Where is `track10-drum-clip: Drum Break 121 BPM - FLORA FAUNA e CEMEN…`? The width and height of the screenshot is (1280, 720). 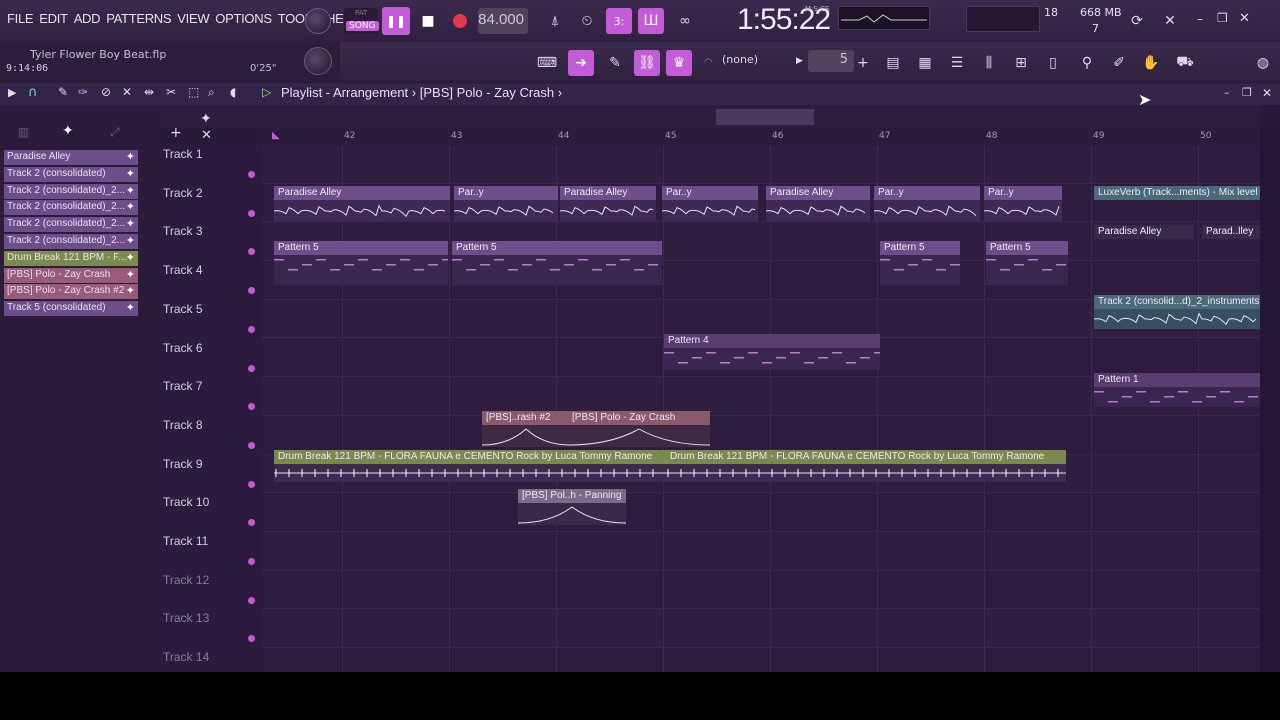 track10-drum-clip: Drum Break 121 BPM - FLORA FAUNA e CEMEN… is located at coordinates (470, 457).